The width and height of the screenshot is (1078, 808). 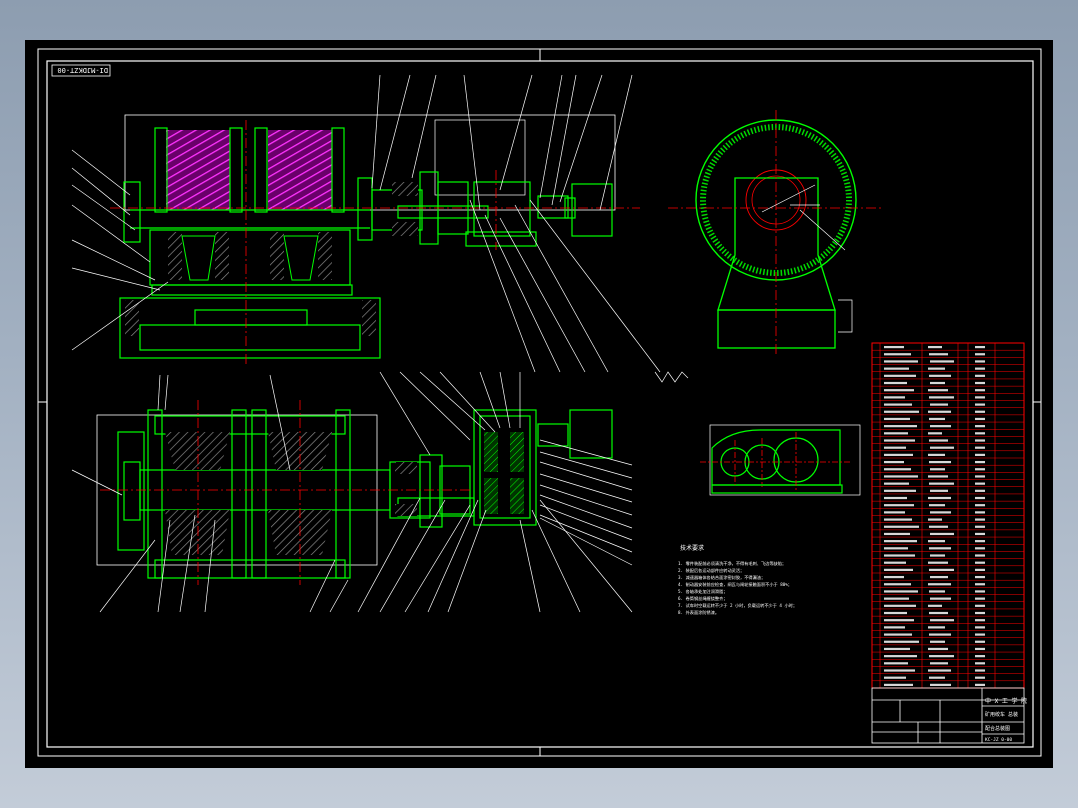 What do you see at coordinates (692, 548) in the screenshot?
I see `notes-title: 技术要求` at bounding box center [692, 548].